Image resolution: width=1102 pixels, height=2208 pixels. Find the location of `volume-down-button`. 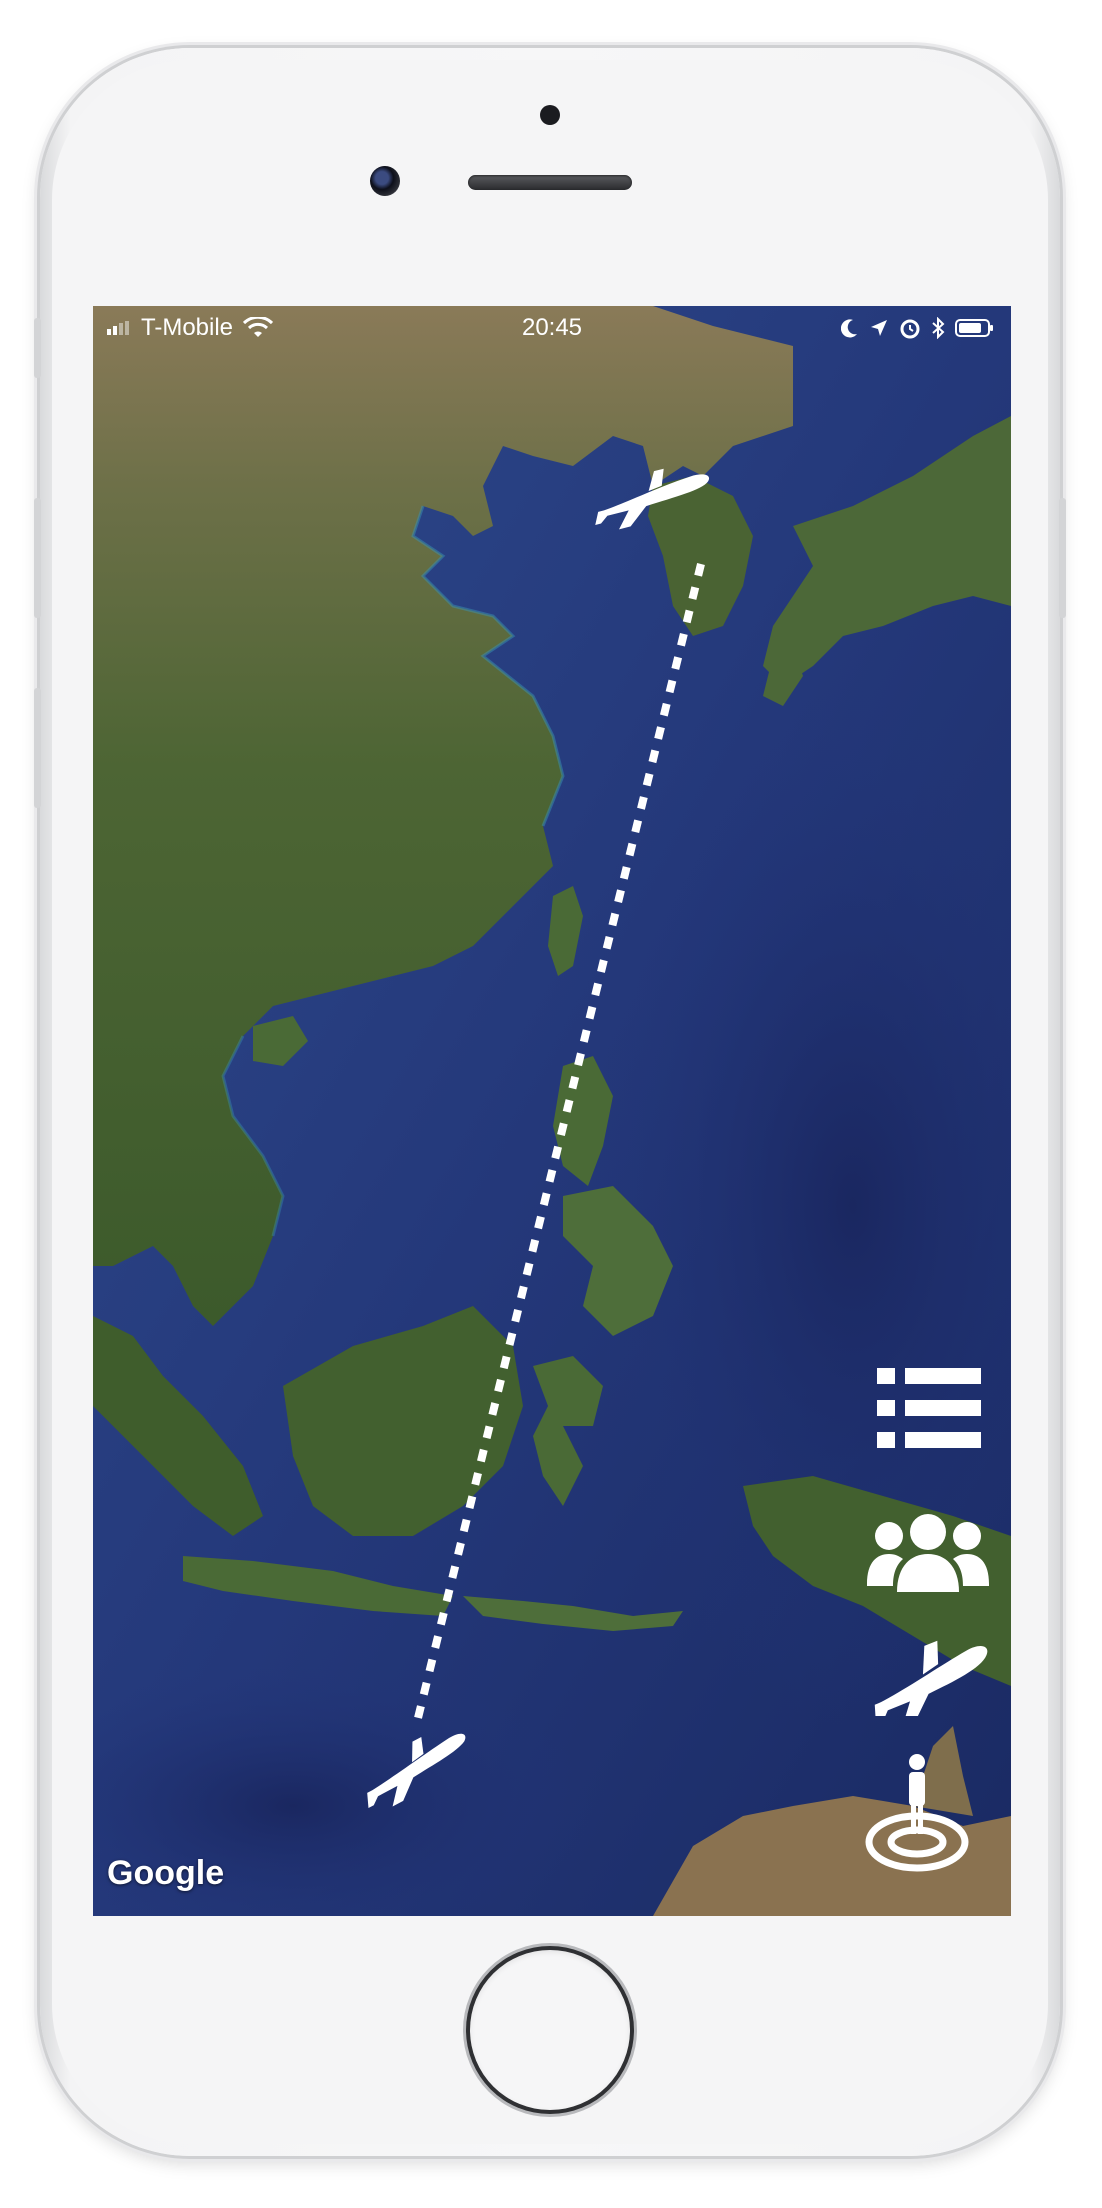

volume-down-button is located at coordinates (37, 748).